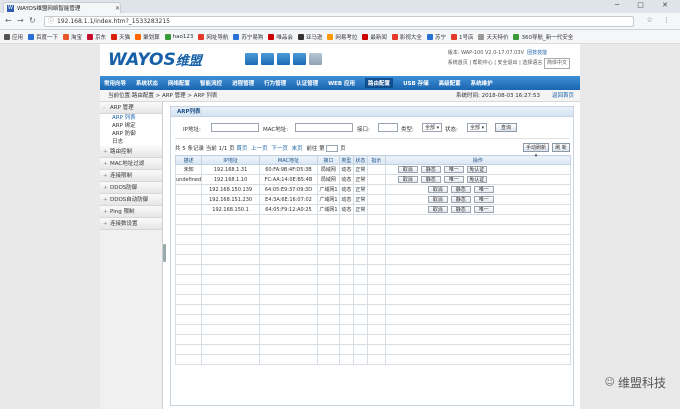 This screenshot has height=409, width=680. I want to click on sidebar-group: DDOS防御, so click(131, 188).